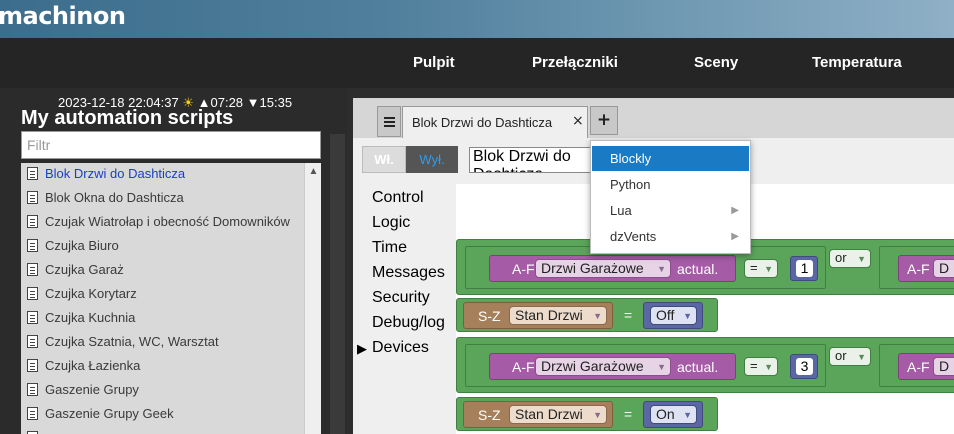 This screenshot has height=434, width=954. What do you see at coordinates (489, 415) in the screenshot?
I see `variable-prefix: S-Z` at bounding box center [489, 415].